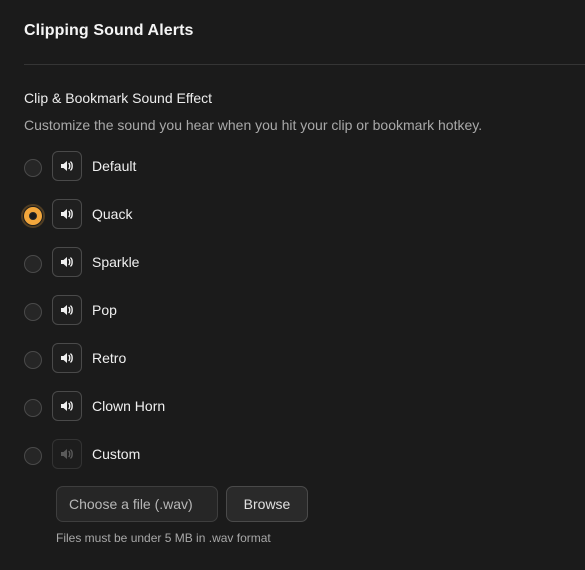  What do you see at coordinates (118, 98) in the screenshot?
I see `section-title: Clip & Bookmark Sound Effect` at bounding box center [118, 98].